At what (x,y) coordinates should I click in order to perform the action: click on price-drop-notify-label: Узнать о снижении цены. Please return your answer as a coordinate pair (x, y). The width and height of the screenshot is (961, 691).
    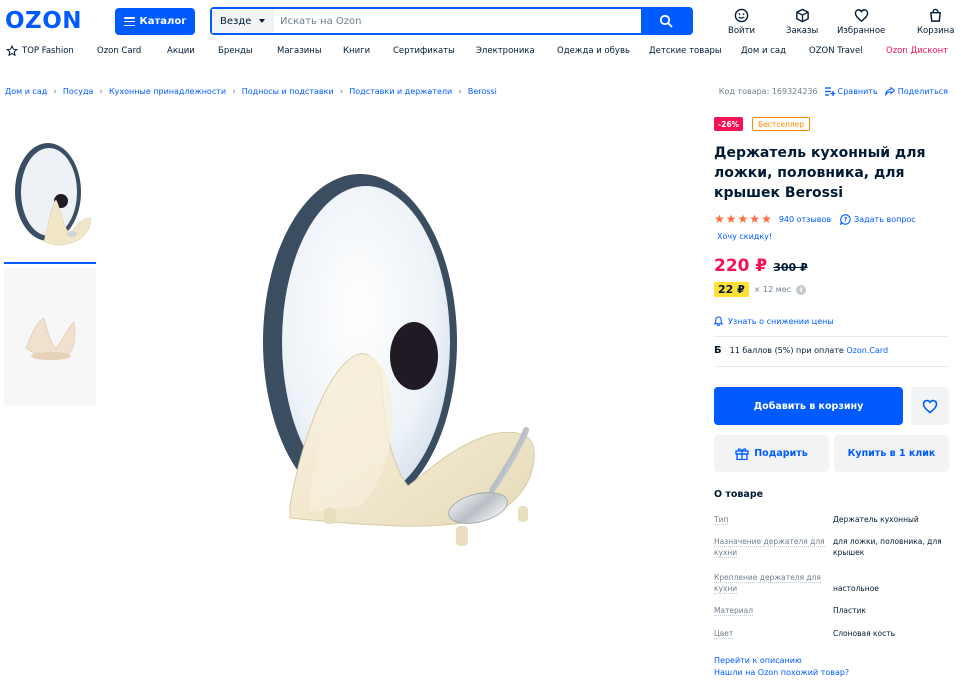
    Looking at the image, I should click on (781, 321).